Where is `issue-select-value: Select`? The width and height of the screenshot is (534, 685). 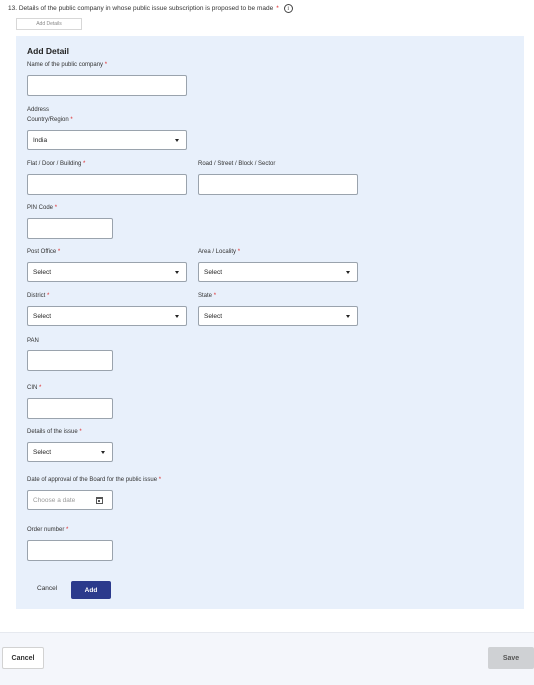
issue-select-value: Select is located at coordinates (42, 452).